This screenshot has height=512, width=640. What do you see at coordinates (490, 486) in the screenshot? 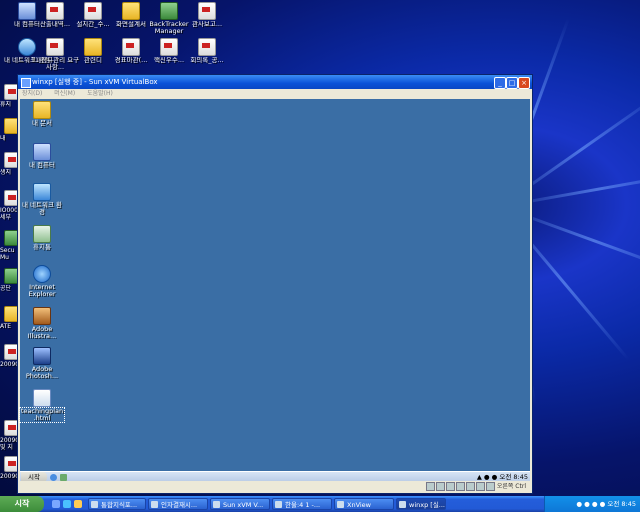
I see `mouse-integration-icon` at bounding box center [490, 486].